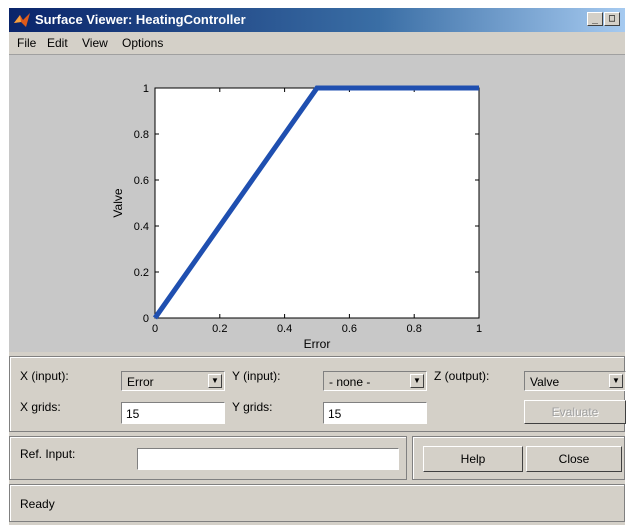  I want to click on y-input-label: Y (input):, so click(256, 376).